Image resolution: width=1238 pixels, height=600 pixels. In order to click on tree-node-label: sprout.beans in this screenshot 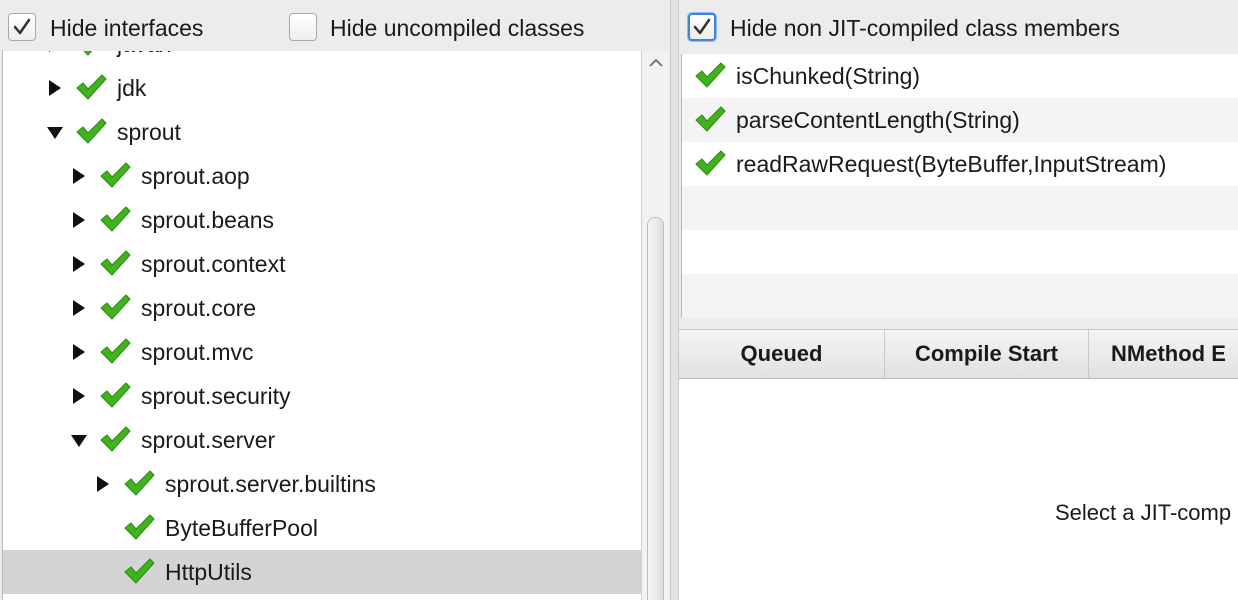, I will do `click(207, 220)`.